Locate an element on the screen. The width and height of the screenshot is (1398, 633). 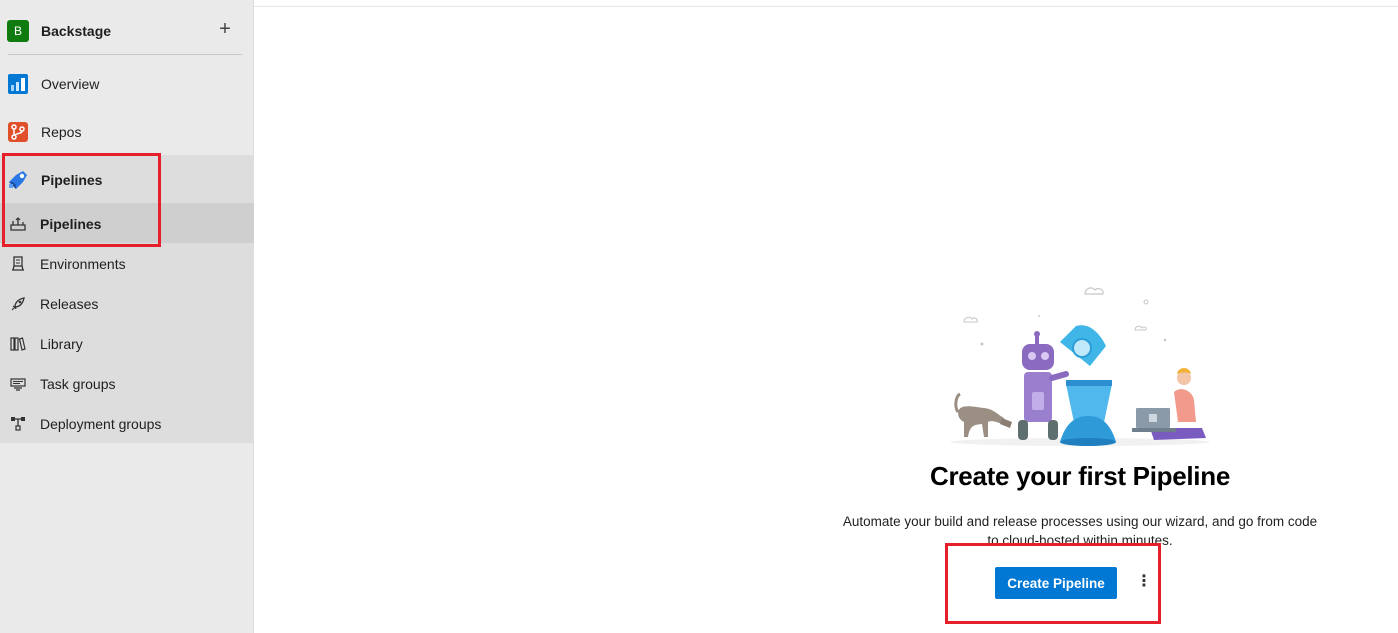
sidebar-item-label: Library is located at coordinates (61, 344).